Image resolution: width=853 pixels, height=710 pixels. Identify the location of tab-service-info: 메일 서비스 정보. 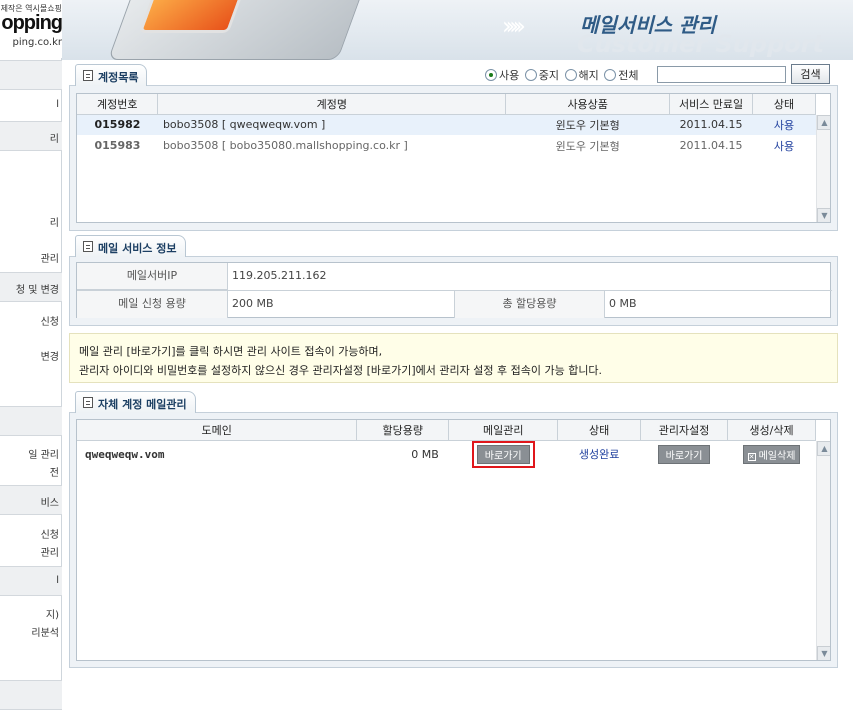
(130, 246).